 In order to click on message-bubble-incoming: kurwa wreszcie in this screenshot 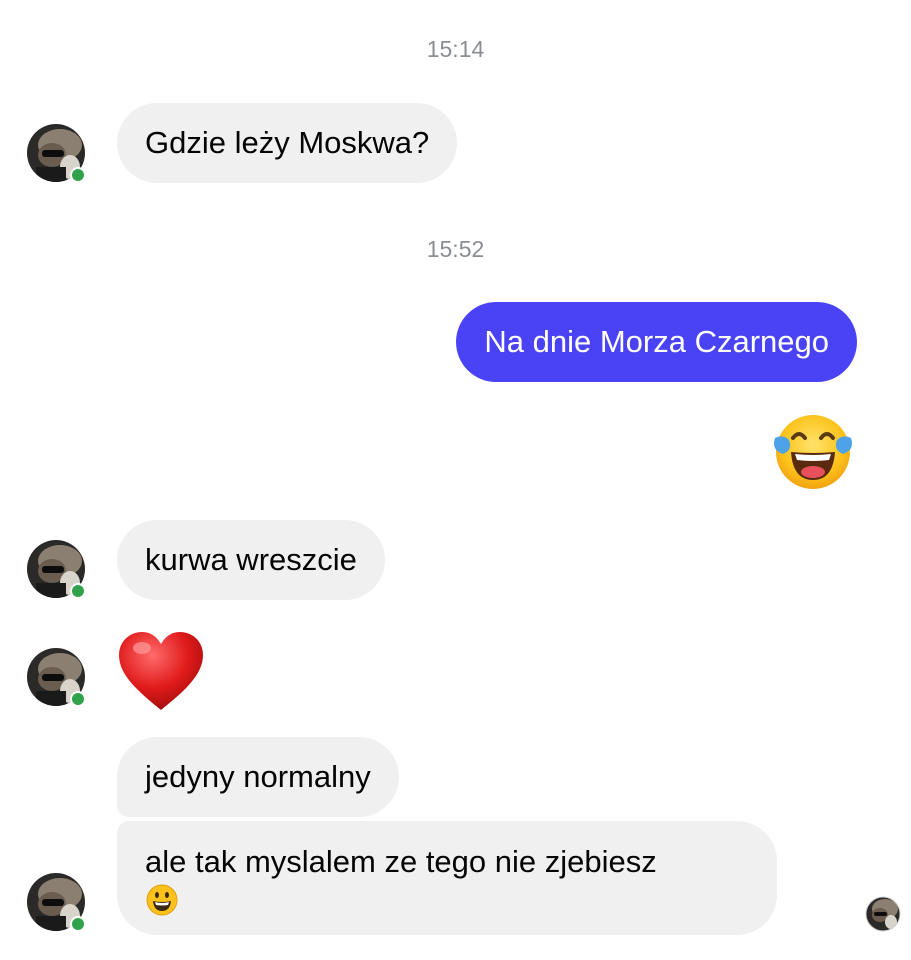, I will do `click(251, 560)`.